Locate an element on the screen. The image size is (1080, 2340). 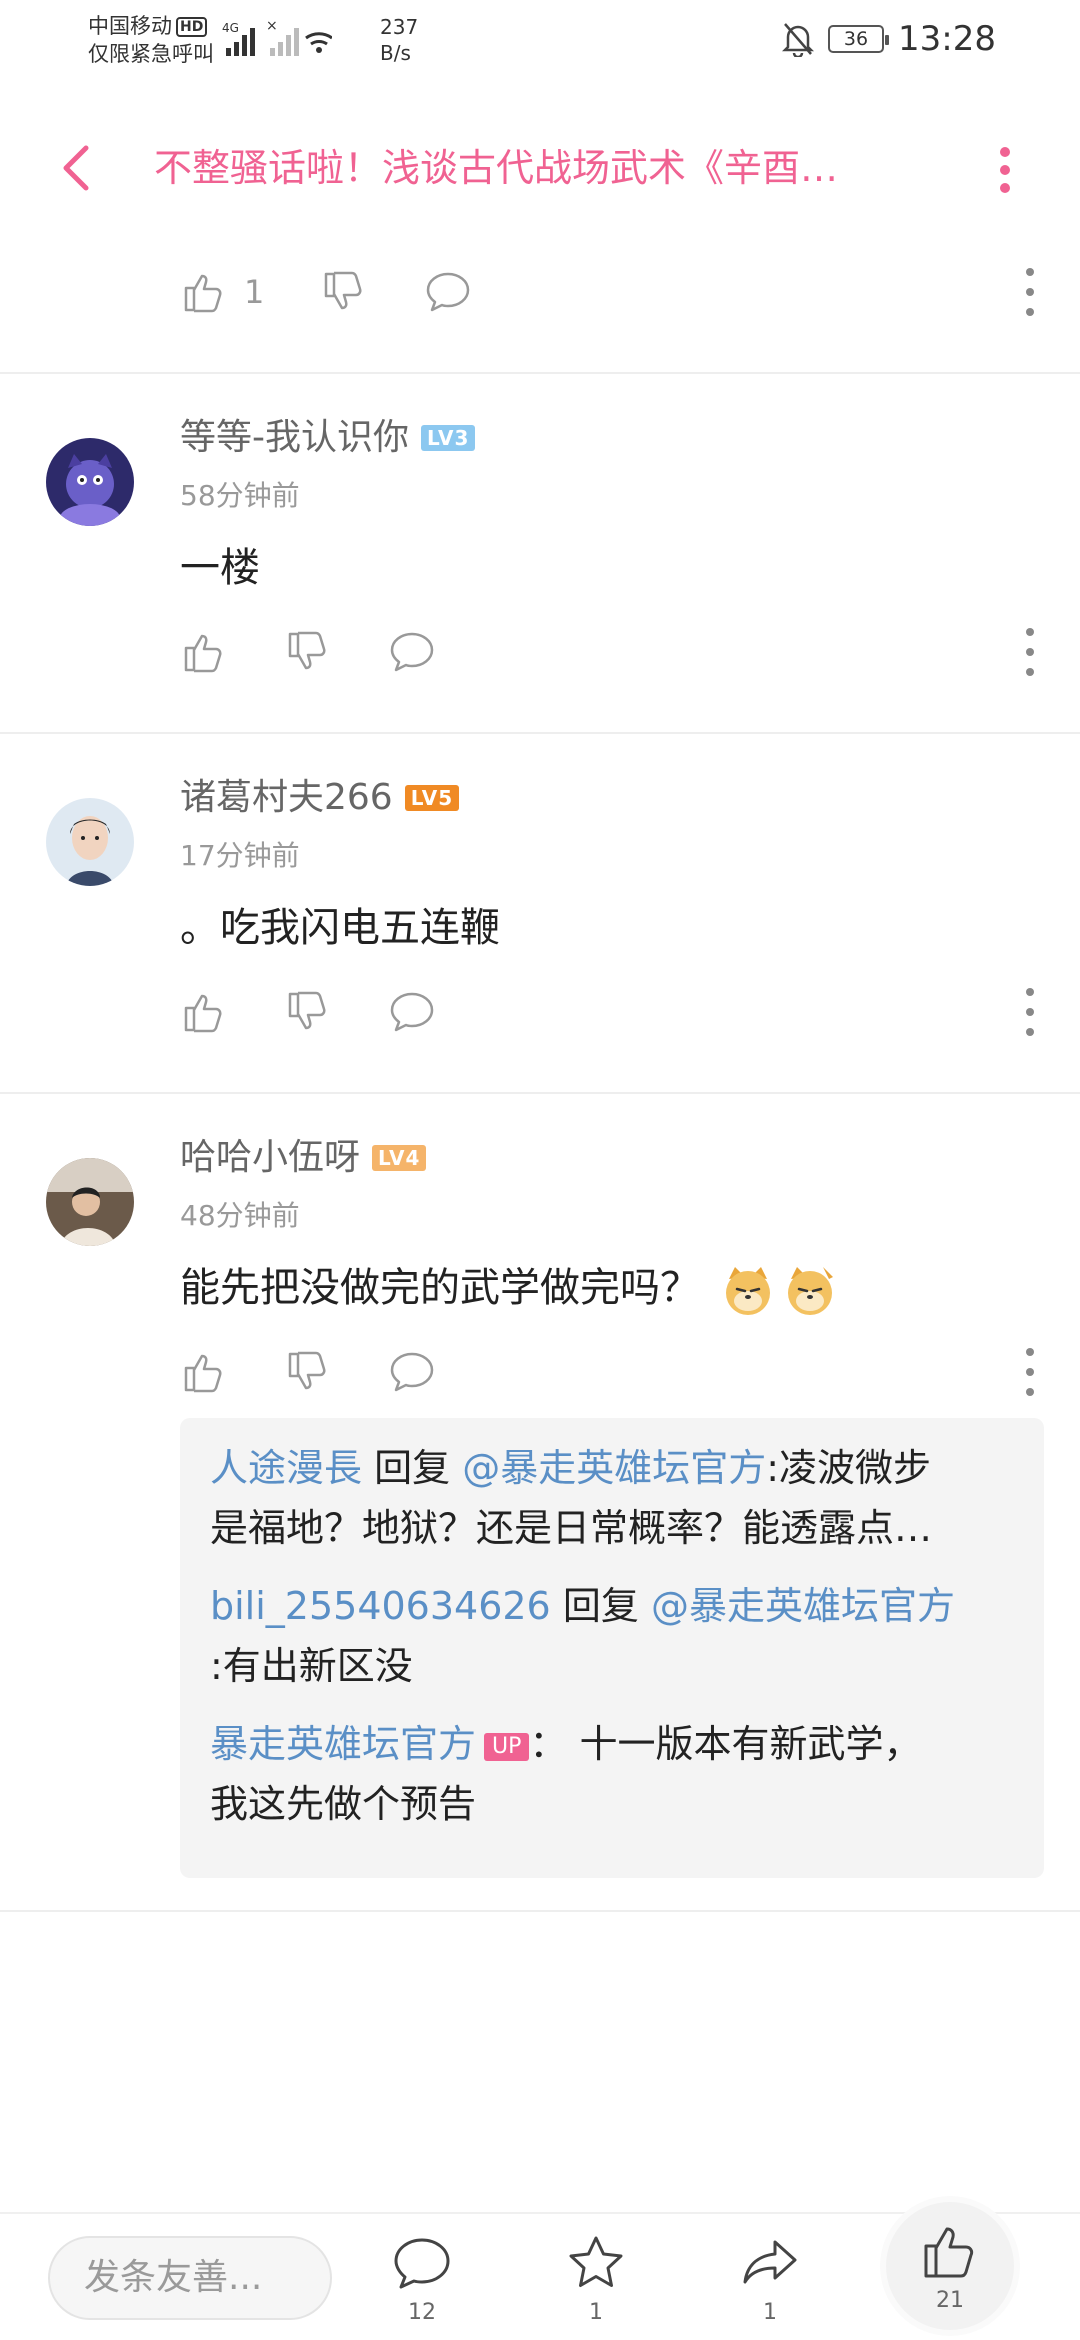
reply-text: 我这先做个预告 is located at coordinates (343, 1804).